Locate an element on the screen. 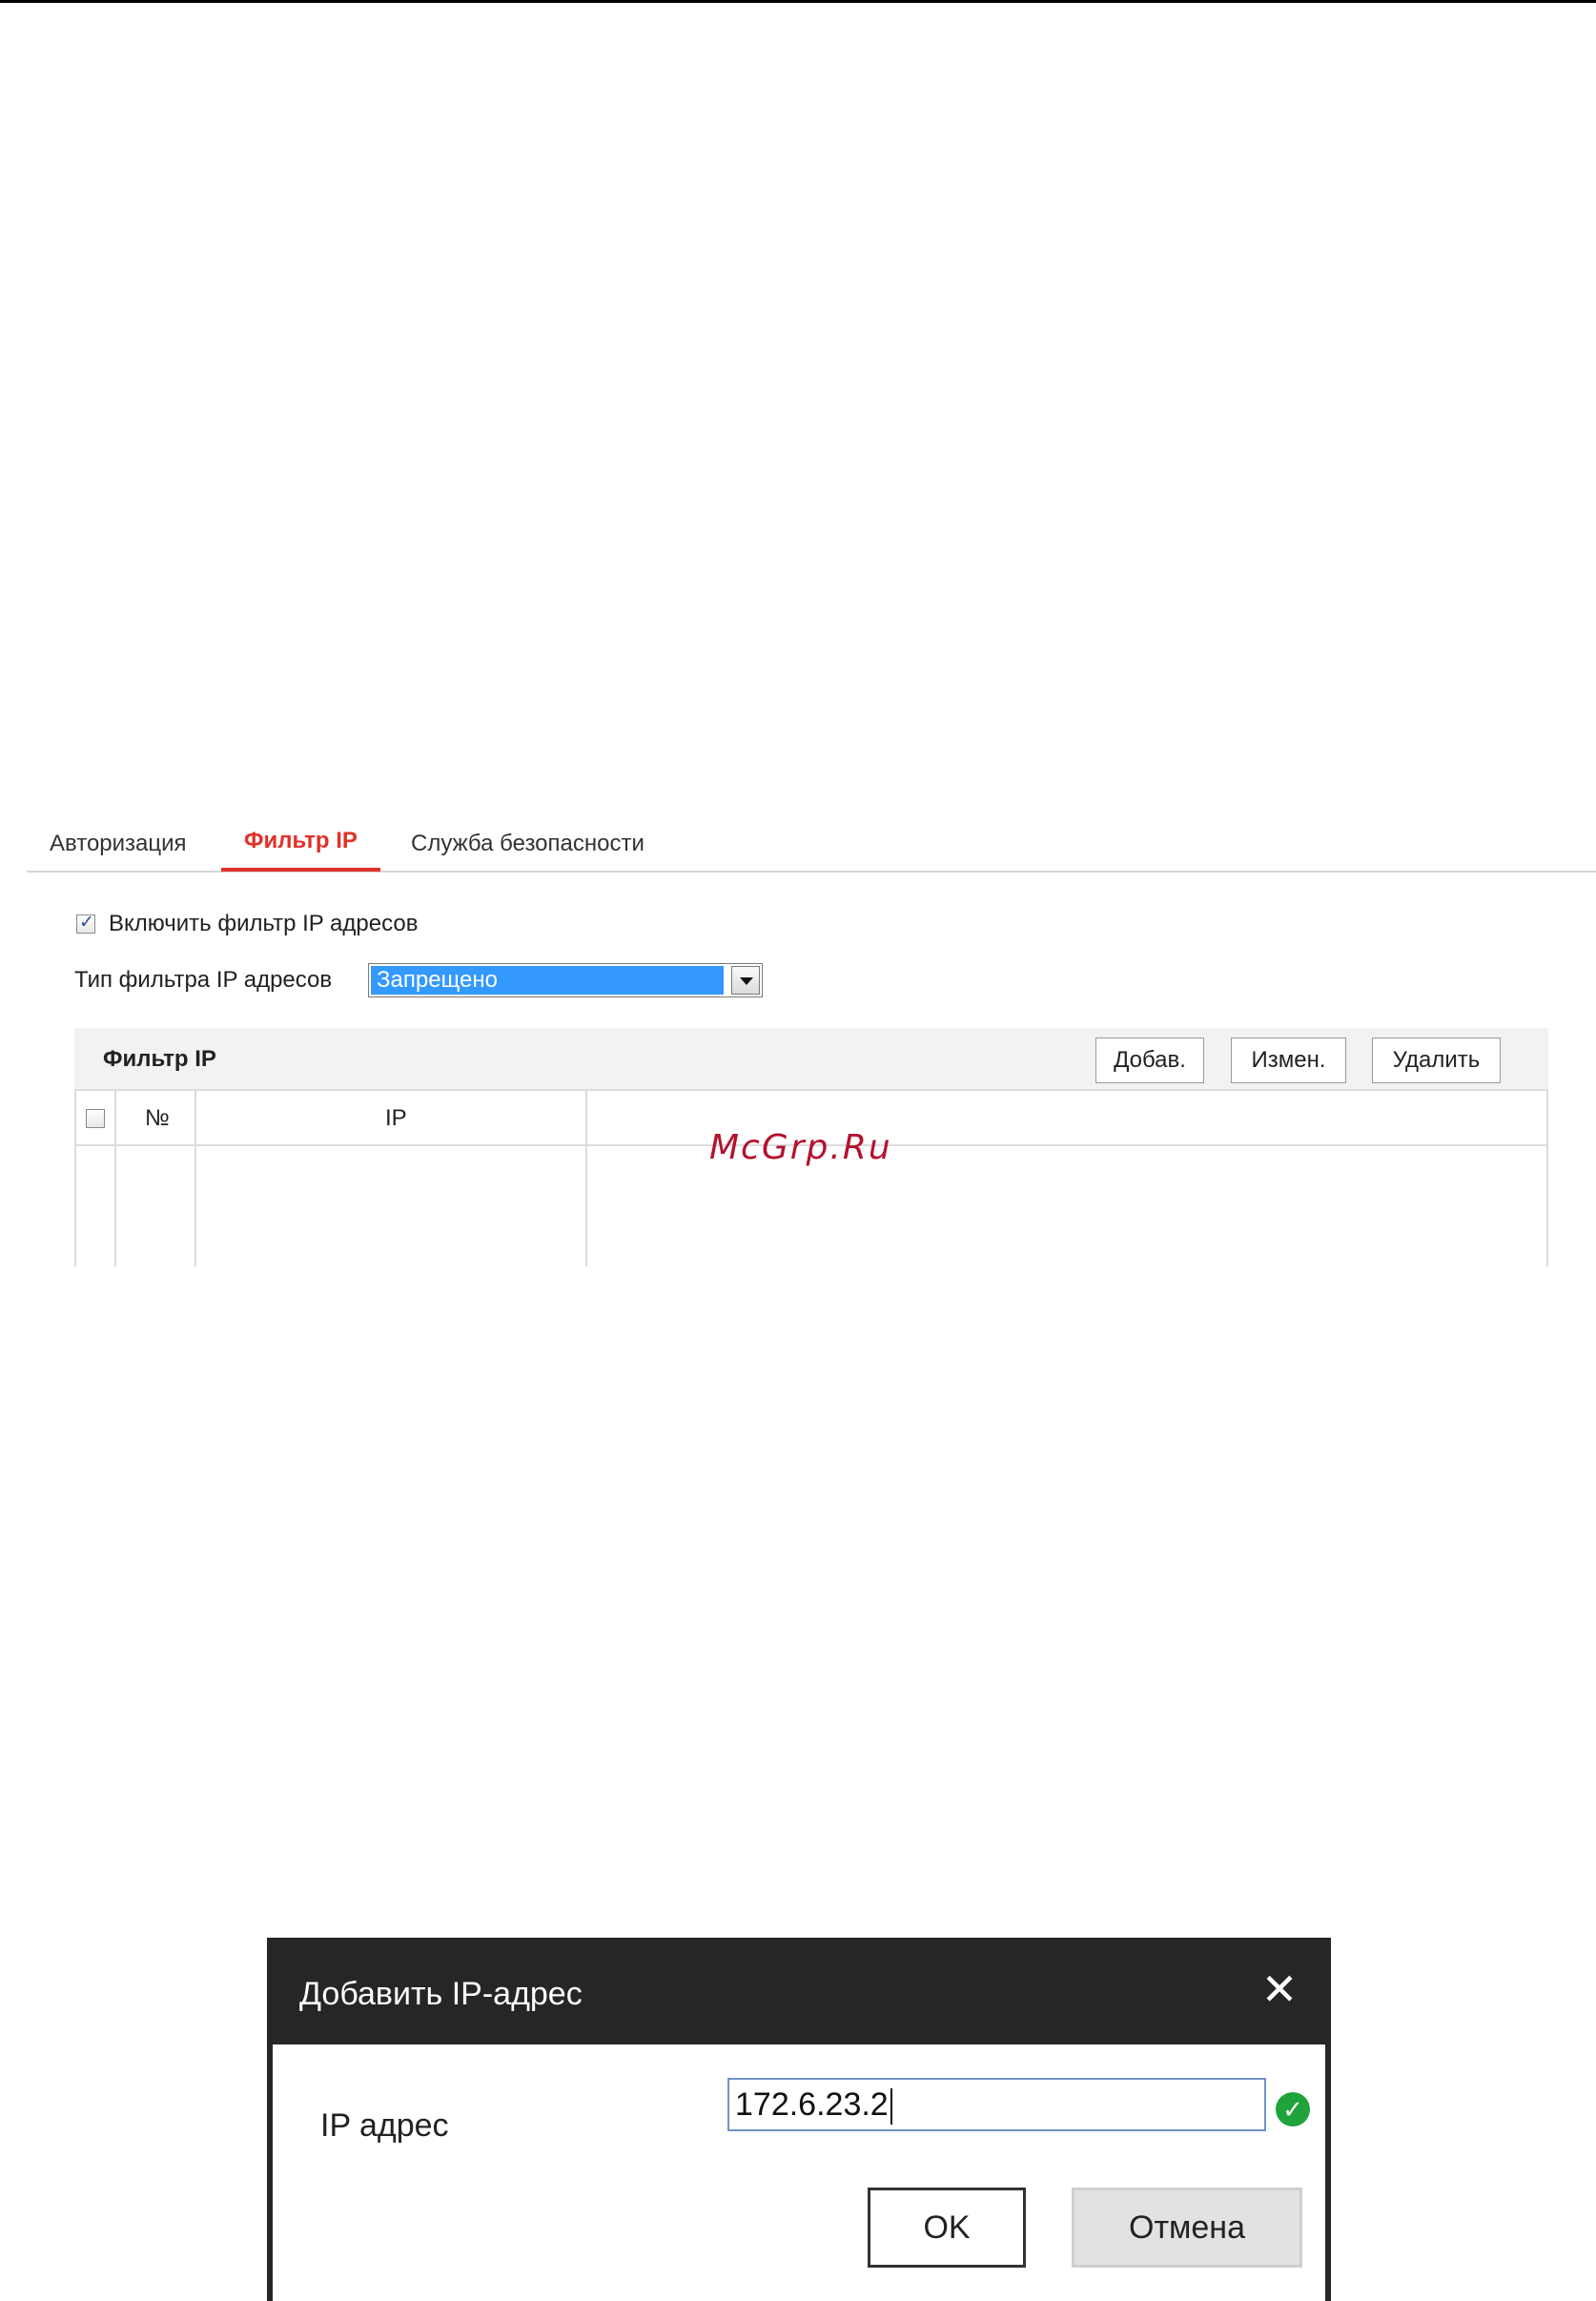 Image resolution: width=1596 pixels, height=2301 pixels. ip-address-input: 172.6.23.2 is located at coordinates (996, 2104).